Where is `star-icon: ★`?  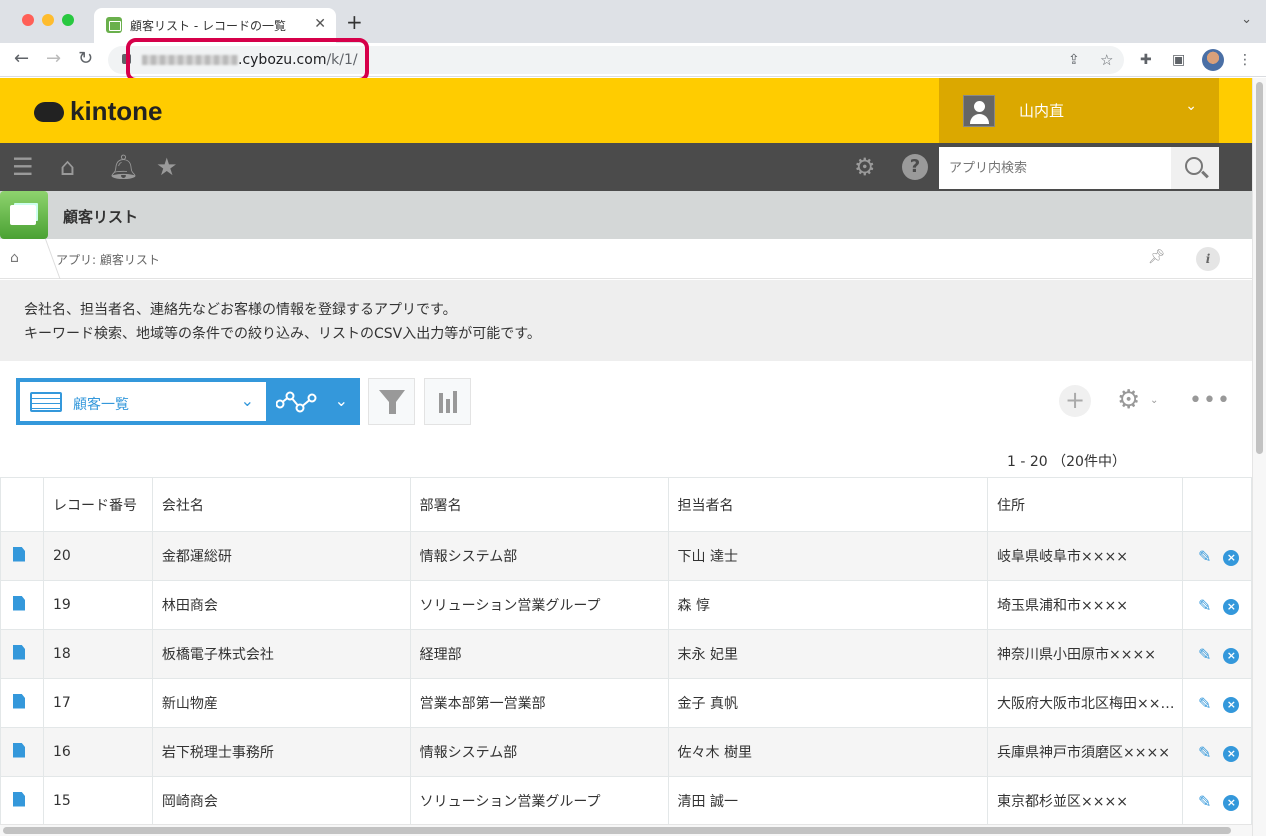
star-icon: ★ is located at coordinates (167, 167).